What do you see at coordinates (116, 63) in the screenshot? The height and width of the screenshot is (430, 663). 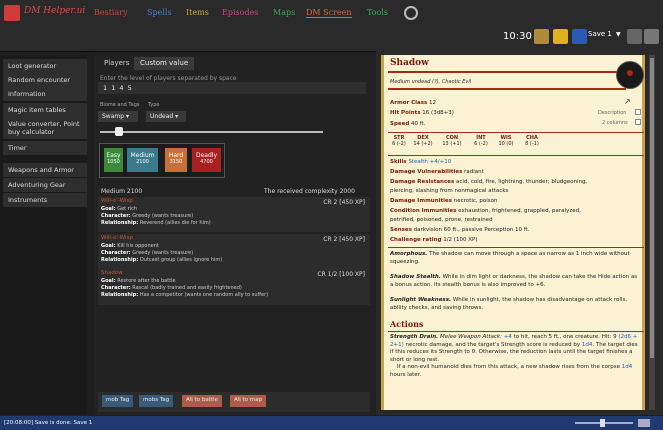 I see `tab-players: Players` at bounding box center [116, 63].